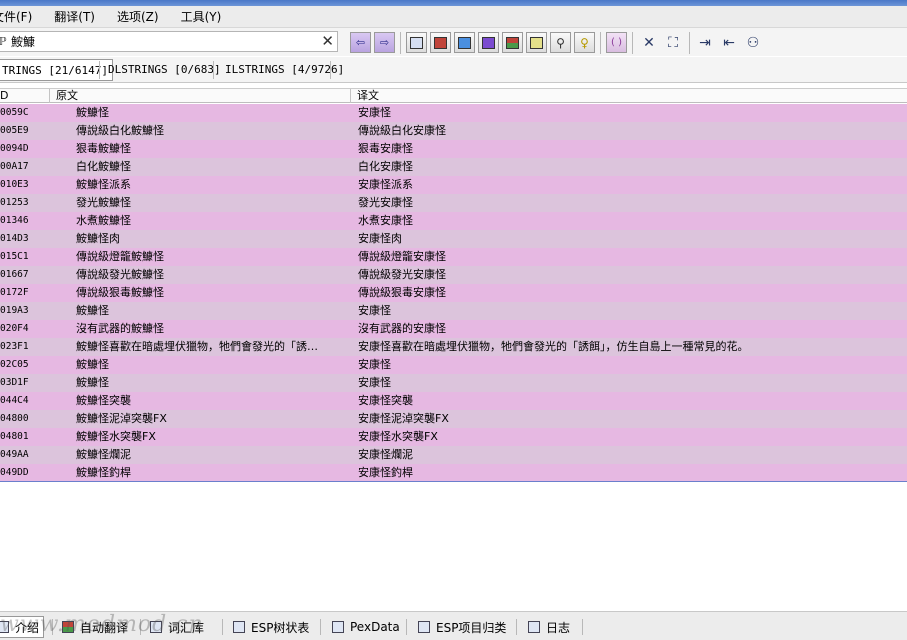 This screenshot has width=907, height=640. I want to click on find-button: ⚲, so click(560, 42).